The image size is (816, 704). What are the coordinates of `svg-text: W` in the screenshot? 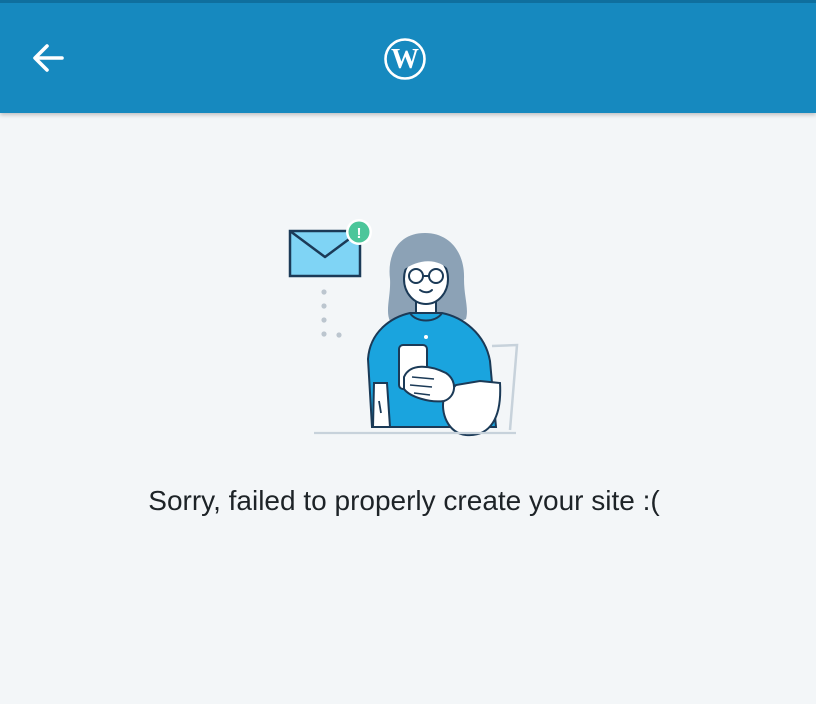 It's located at (405, 59).